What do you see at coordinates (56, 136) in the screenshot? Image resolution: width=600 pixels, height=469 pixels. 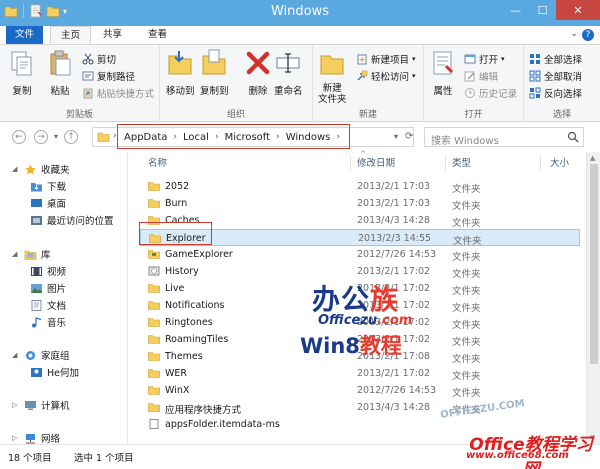 I see `recent-locations-icon: ▾` at bounding box center [56, 136].